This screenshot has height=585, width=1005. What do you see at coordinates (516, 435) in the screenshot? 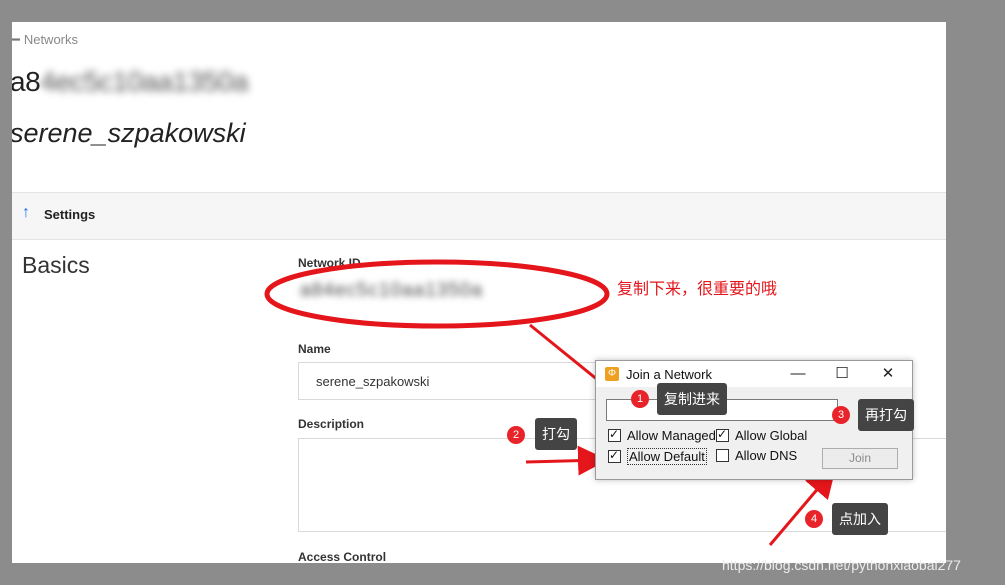
I see `step-2-badge: 2` at bounding box center [516, 435].